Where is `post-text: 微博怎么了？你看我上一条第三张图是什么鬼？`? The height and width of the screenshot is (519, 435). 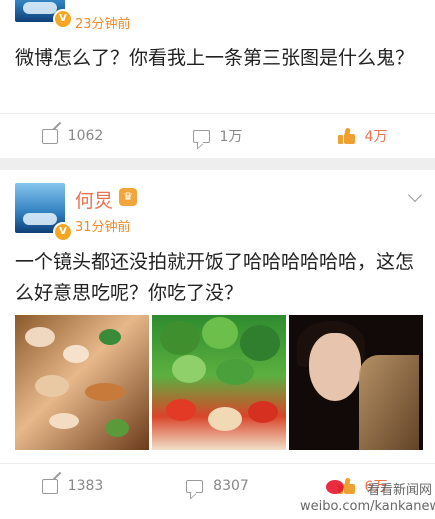
post-text: 微博怎么了？你看我上一条第三张图是什么鬼？ is located at coordinates (215, 58).